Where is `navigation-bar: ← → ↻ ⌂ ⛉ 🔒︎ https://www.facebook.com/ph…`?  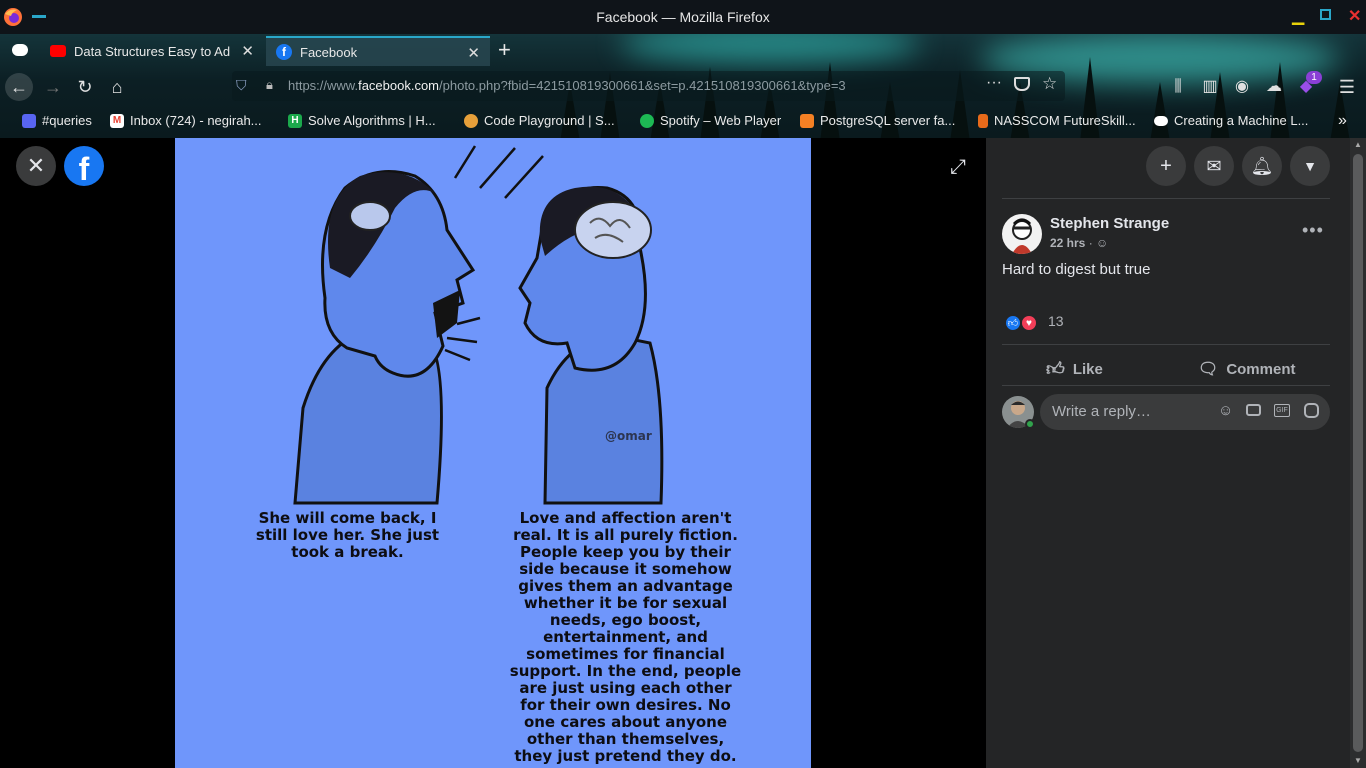 navigation-bar: ← → ↻ ⌂ ⛉ 🔒︎ https://www.facebook.com/ph… is located at coordinates (683, 86).